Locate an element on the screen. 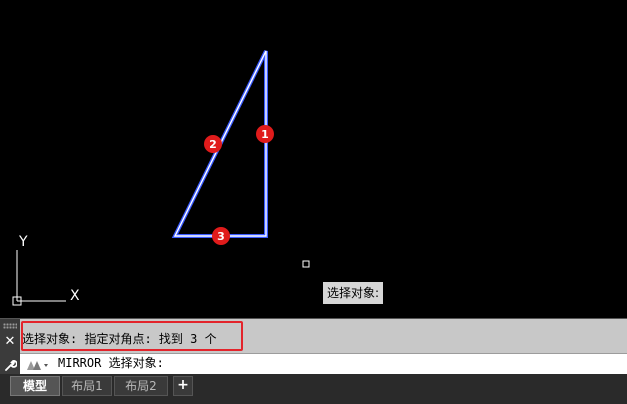 Image resolution: width=627 pixels, height=404 pixels. command-line-handle: ✕ is located at coordinates (10, 347).